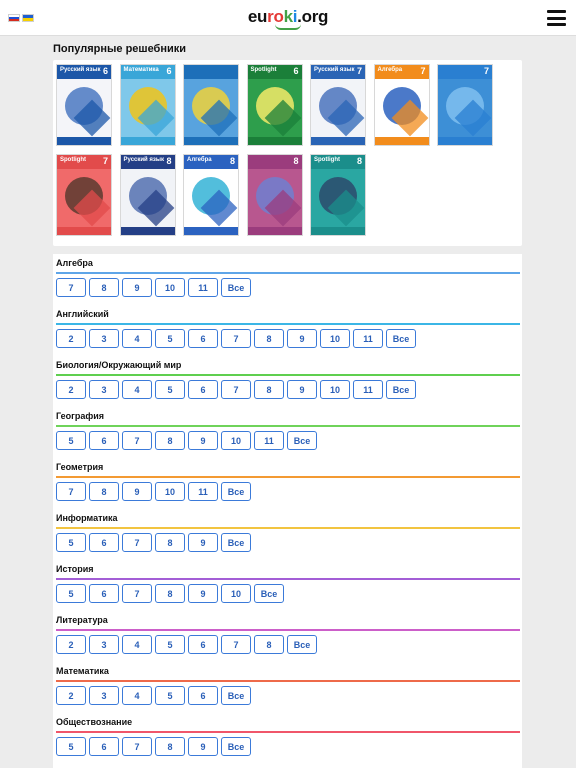 The width and height of the screenshot is (576, 768). I want to click on site-logo: euroki.org, so click(288, 18).